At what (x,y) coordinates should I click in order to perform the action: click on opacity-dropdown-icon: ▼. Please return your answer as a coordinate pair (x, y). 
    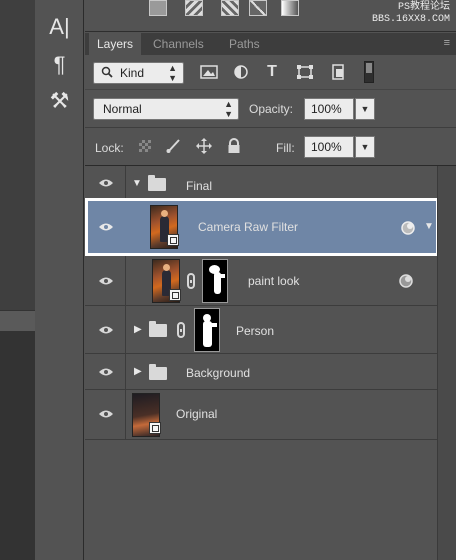
    Looking at the image, I should click on (365, 109).